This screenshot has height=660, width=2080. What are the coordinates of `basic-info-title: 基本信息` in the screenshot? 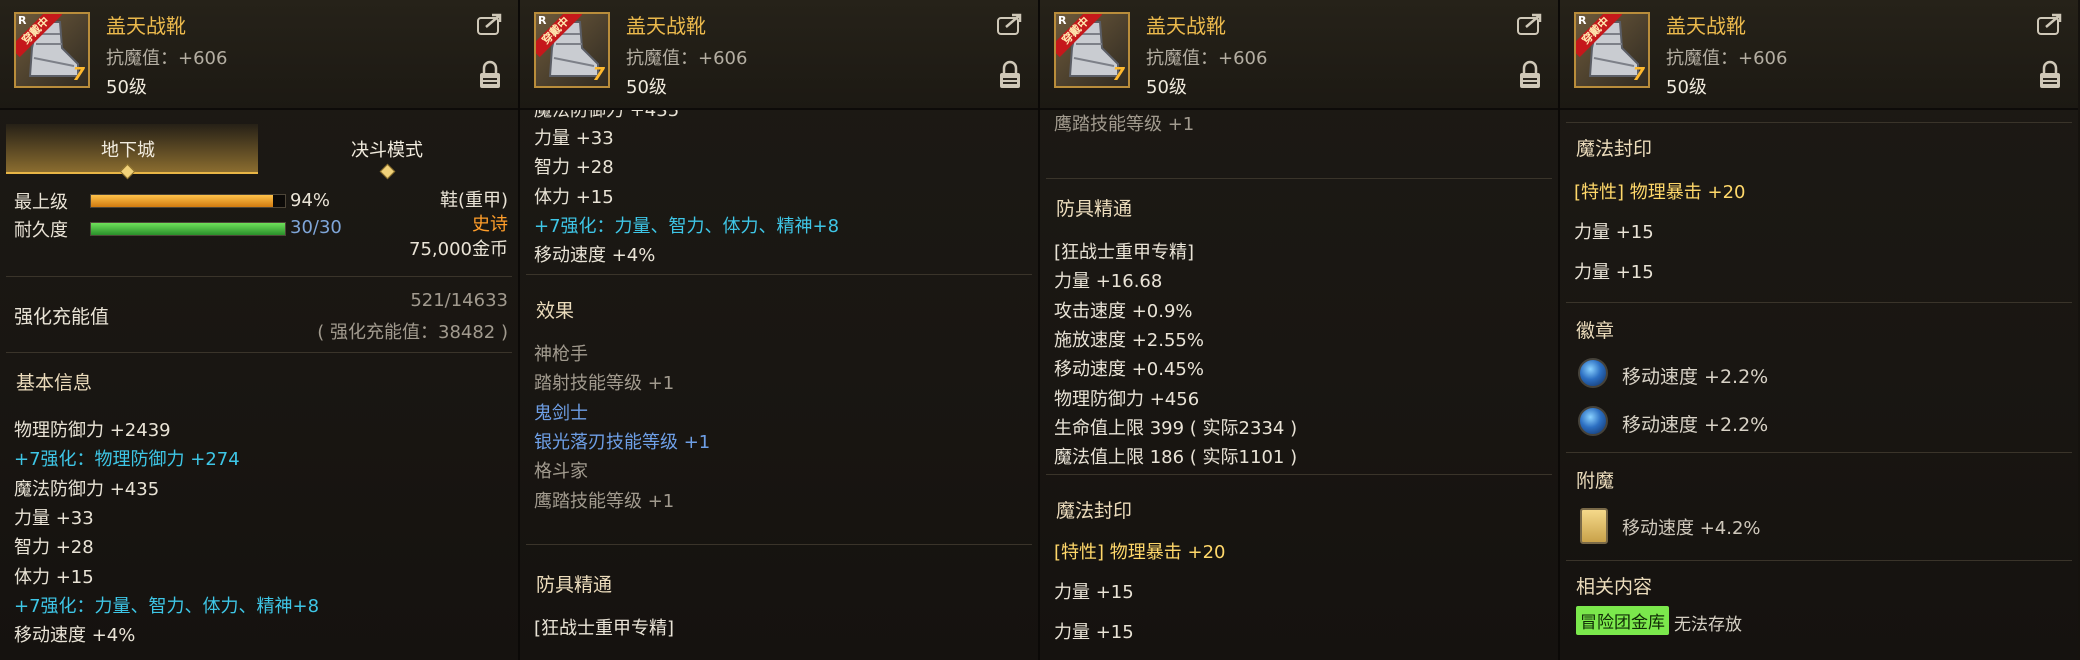 It's located at (54, 383).